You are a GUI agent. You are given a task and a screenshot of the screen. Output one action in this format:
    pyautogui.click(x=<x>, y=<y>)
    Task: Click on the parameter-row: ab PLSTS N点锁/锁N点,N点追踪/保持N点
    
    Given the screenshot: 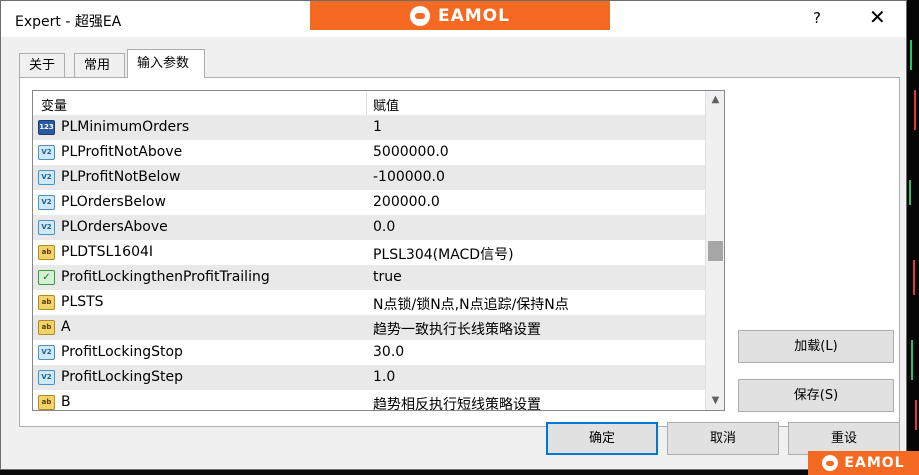 What is the action you would take?
    pyautogui.click(x=369, y=302)
    